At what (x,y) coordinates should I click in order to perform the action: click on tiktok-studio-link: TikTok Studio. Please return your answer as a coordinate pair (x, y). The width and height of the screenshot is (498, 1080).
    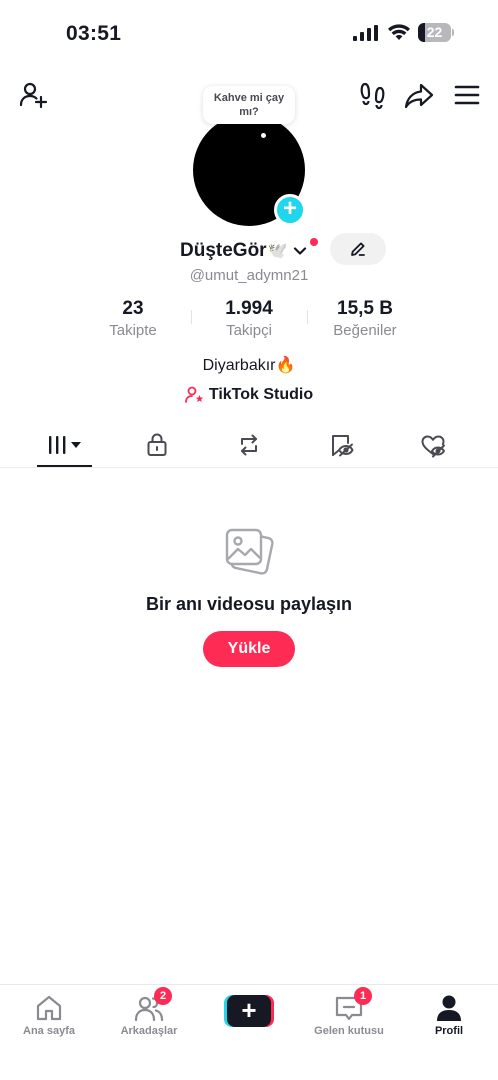
    Looking at the image, I should click on (249, 395).